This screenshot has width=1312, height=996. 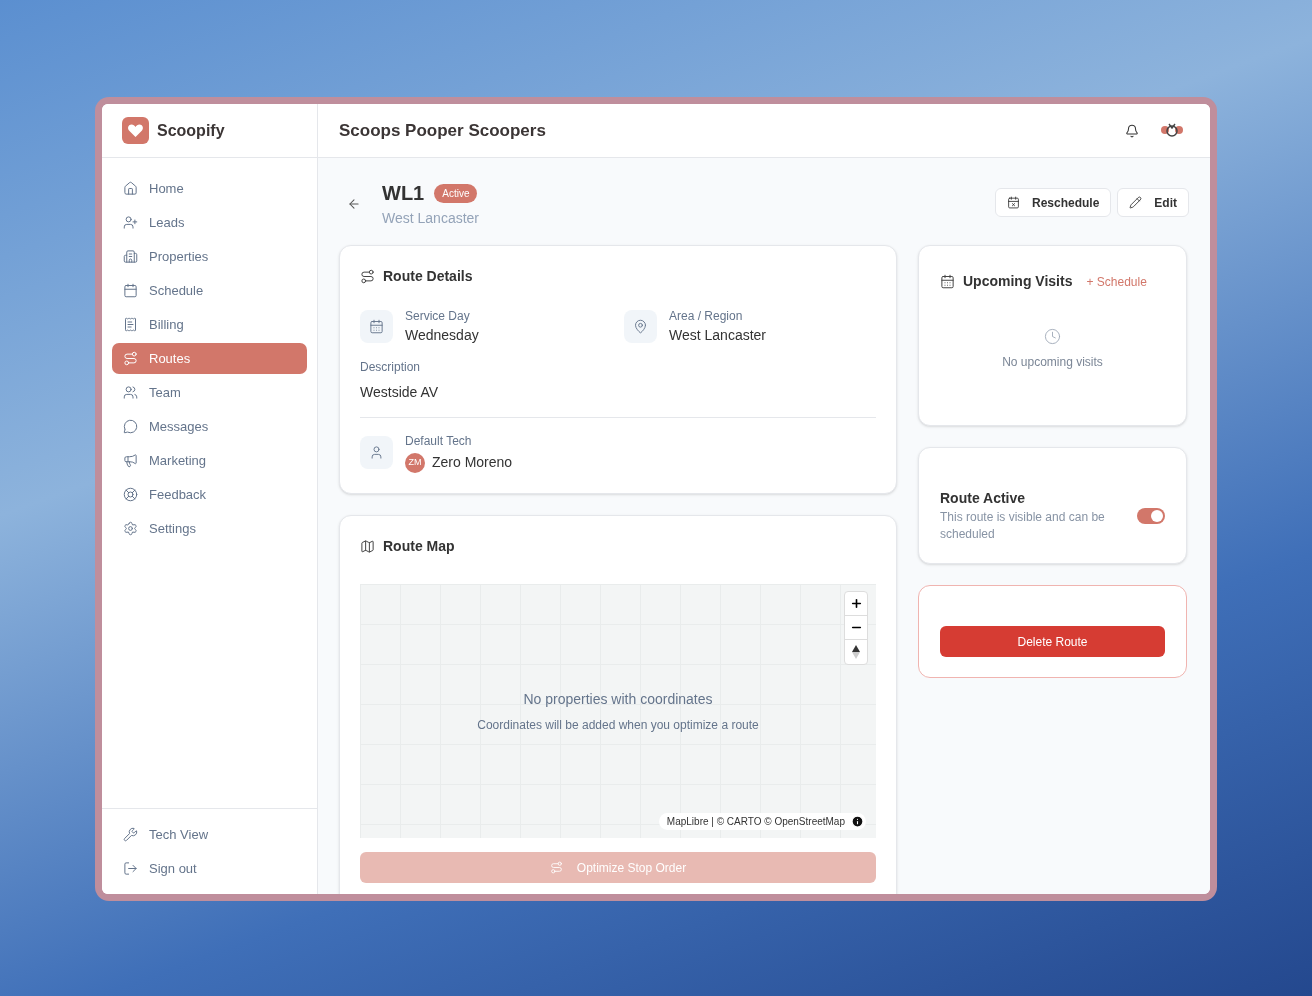 What do you see at coordinates (130, 256) in the screenshot?
I see `building-icon` at bounding box center [130, 256].